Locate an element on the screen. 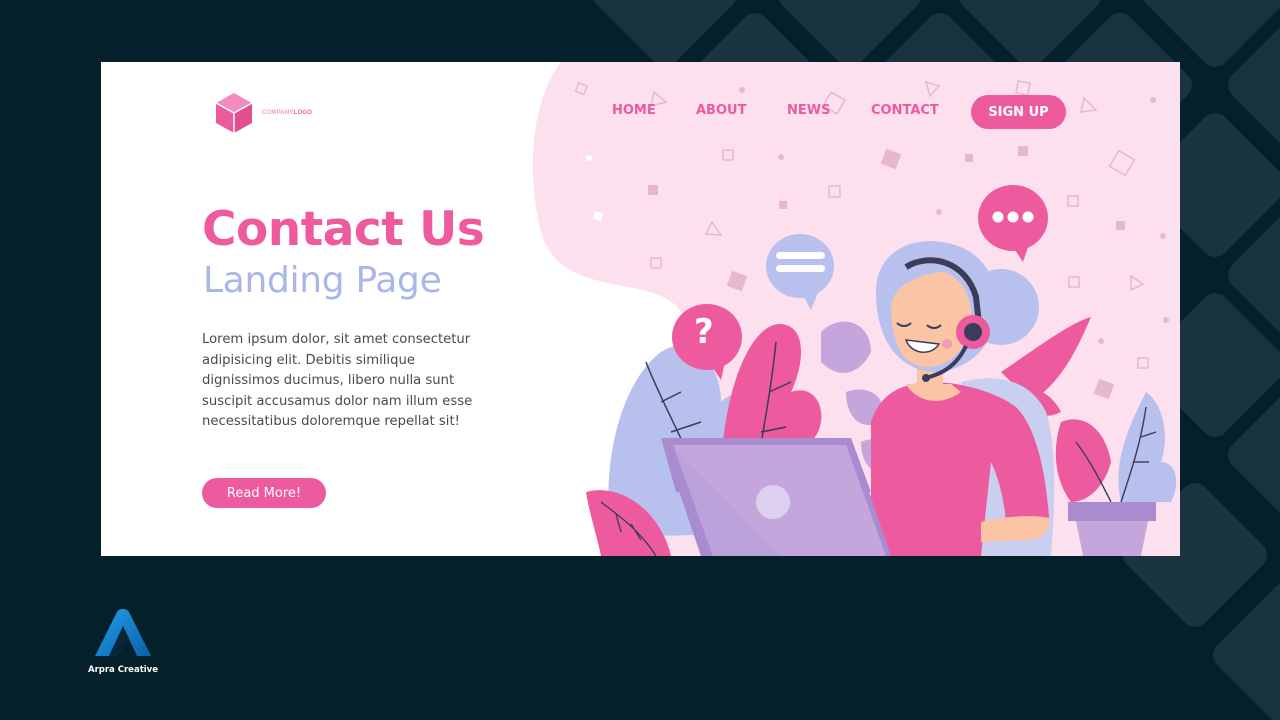 The image size is (1280, 720). arpra-logo-icon is located at coordinates (123, 632).